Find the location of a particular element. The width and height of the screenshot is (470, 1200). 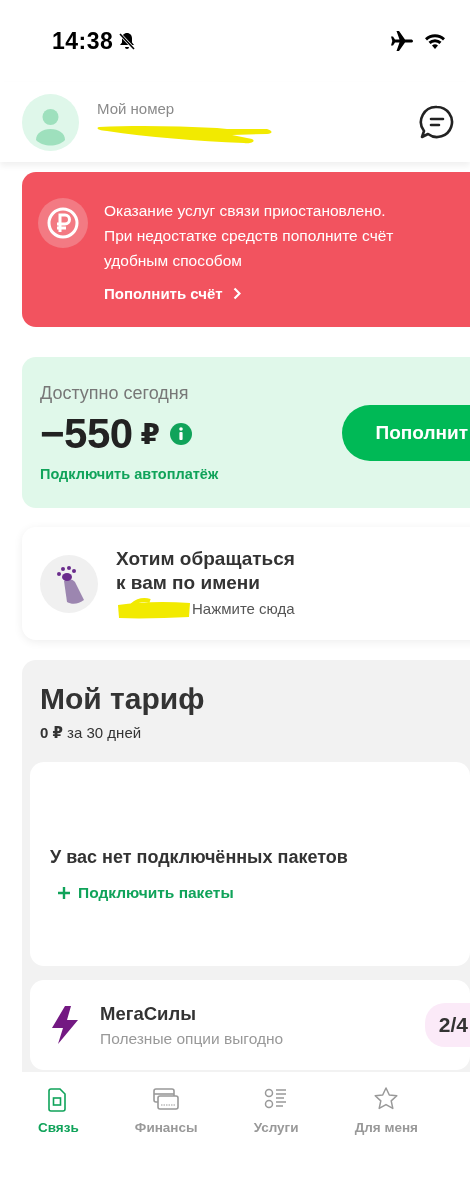

wifi-icon is located at coordinates (435, 41).